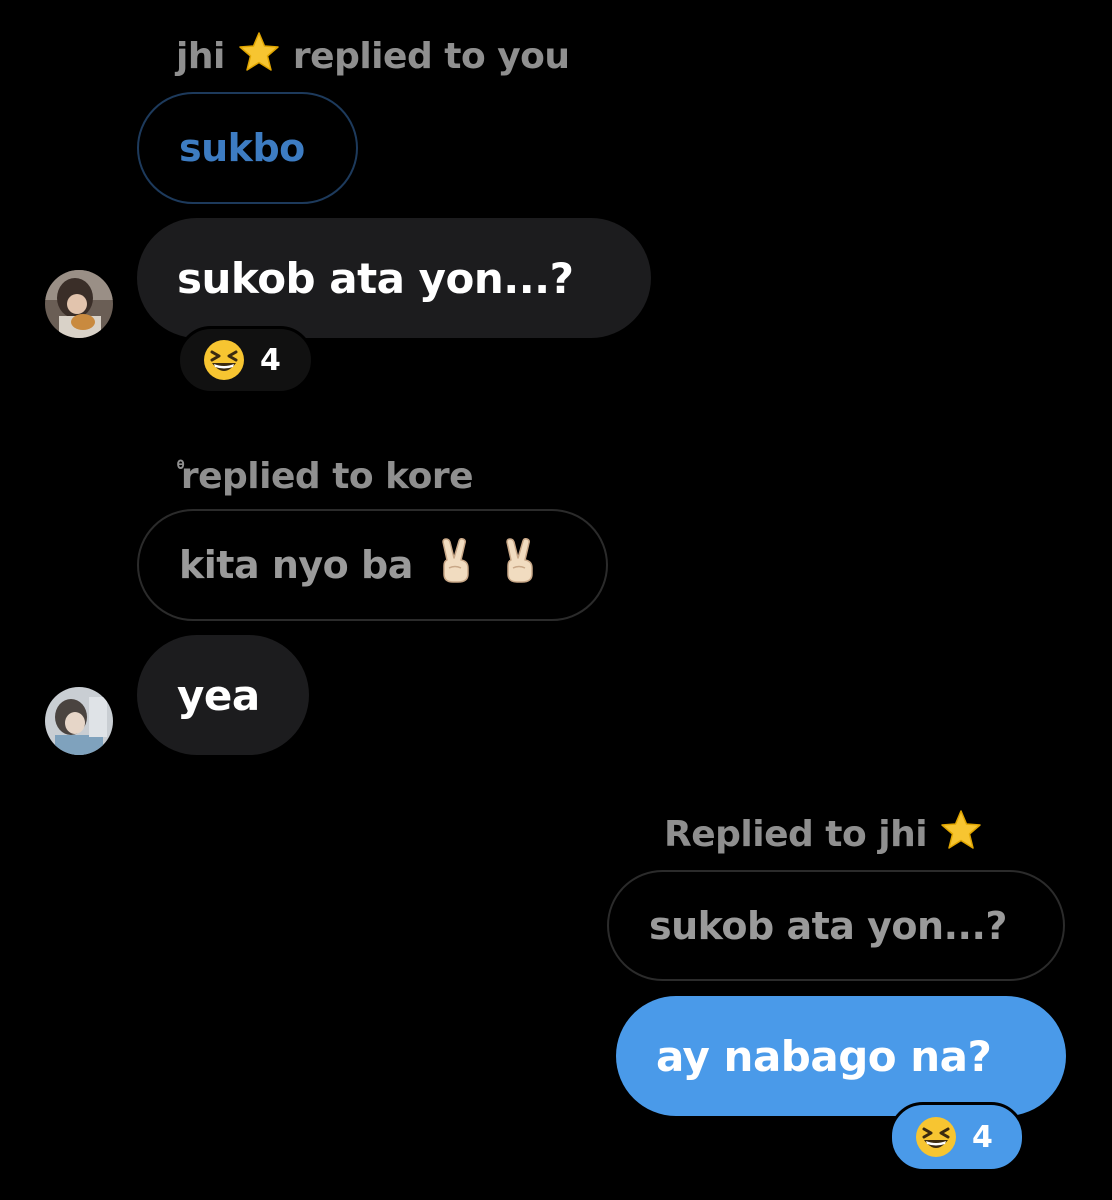 Image resolution: width=1112 pixels, height=1200 pixels. What do you see at coordinates (200, 56) in the screenshot?
I see `reply-author-name: jhi` at bounding box center [200, 56].